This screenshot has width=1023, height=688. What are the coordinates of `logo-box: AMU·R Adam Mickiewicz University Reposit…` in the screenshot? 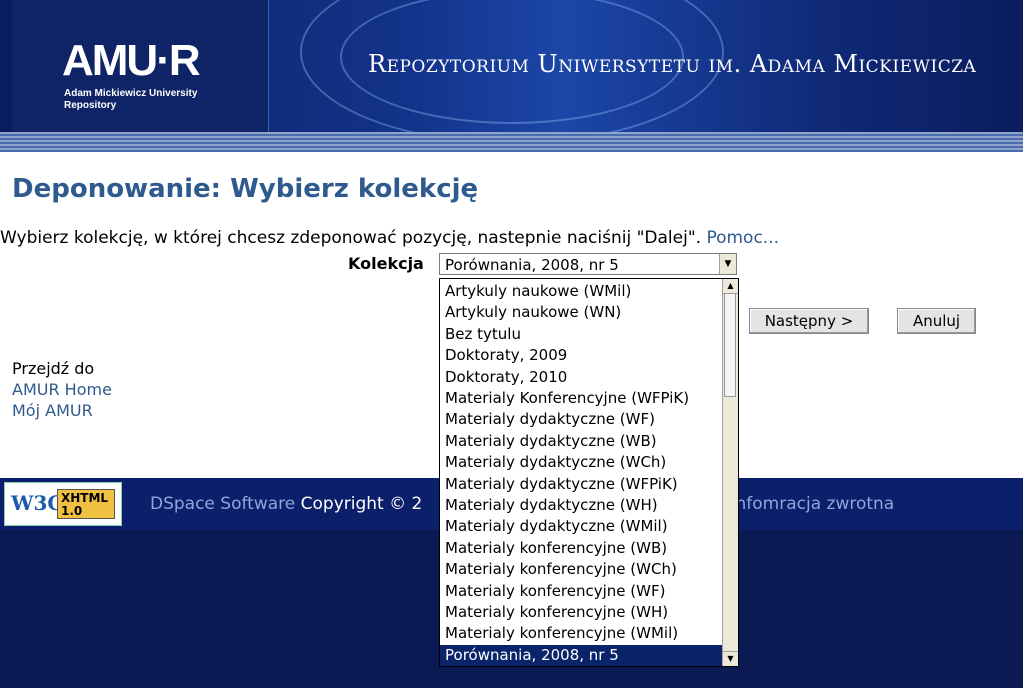 It's located at (140, 66).